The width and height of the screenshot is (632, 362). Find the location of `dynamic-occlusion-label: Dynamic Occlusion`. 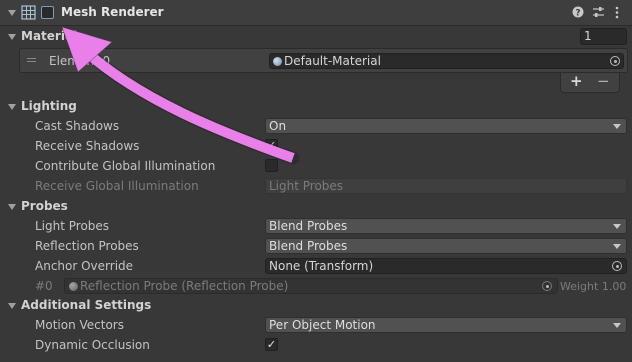

dynamic-occlusion-label: Dynamic Occlusion is located at coordinates (92, 345).